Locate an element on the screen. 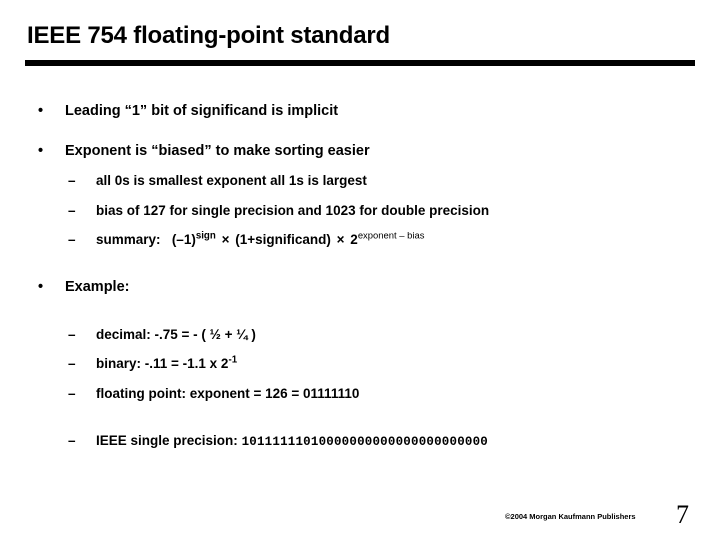 The image size is (720, 540). multiply-symbol-2: × is located at coordinates (340, 239).